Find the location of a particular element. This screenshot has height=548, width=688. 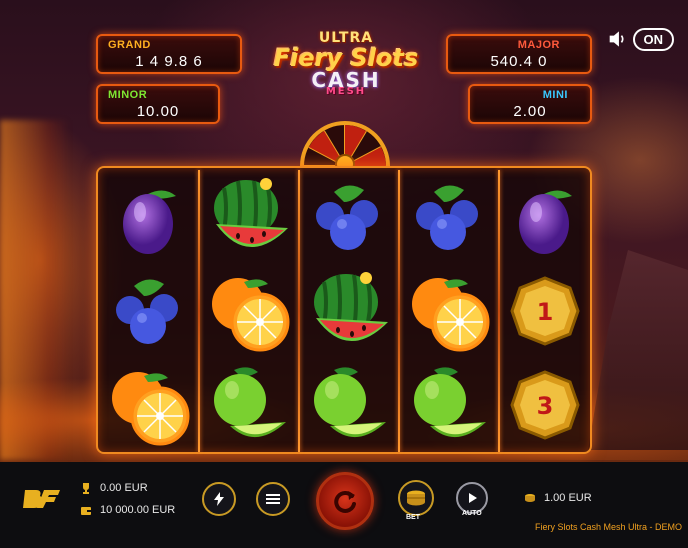

grand-jackpot-label: GRAND is located at coordinates (129, 45).